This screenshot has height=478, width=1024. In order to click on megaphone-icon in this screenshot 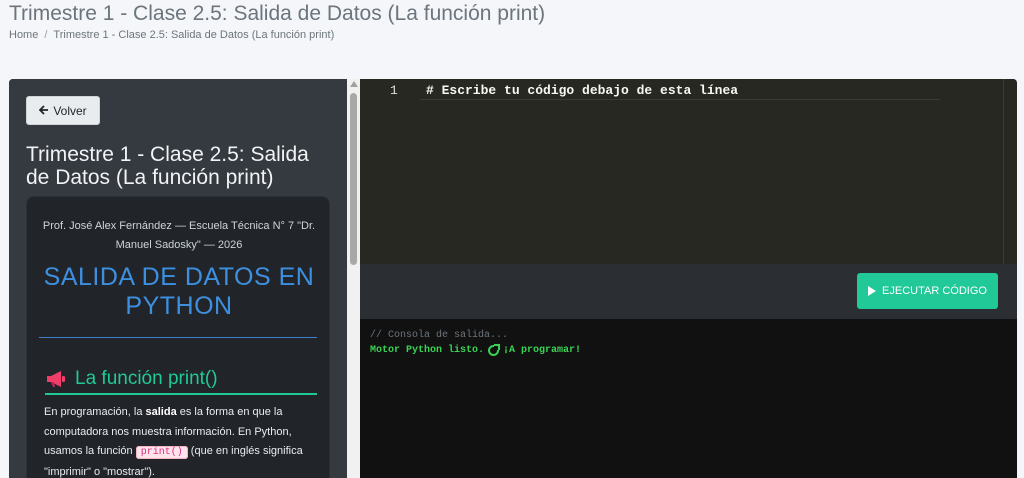, I will do `click(56, 379)`.